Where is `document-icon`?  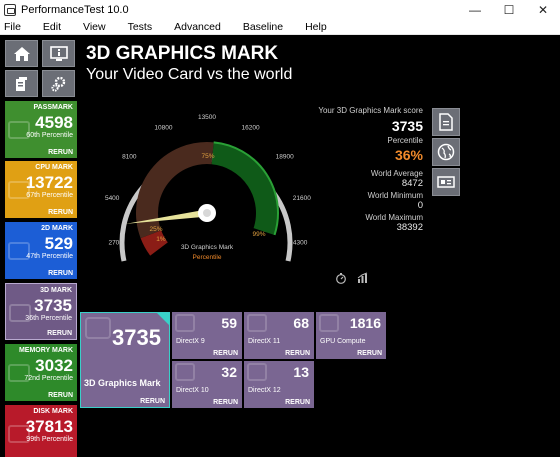 document-icon is located at coordinates (446, 122).